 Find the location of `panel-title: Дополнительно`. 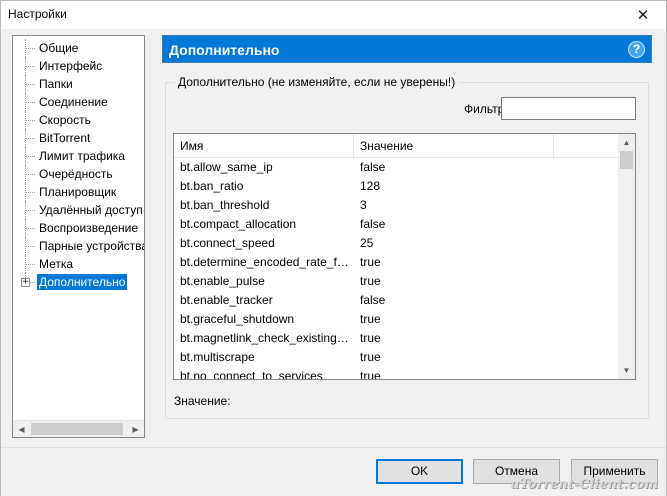

panel-title: Дополнительно is located at coordinates (224, 50).